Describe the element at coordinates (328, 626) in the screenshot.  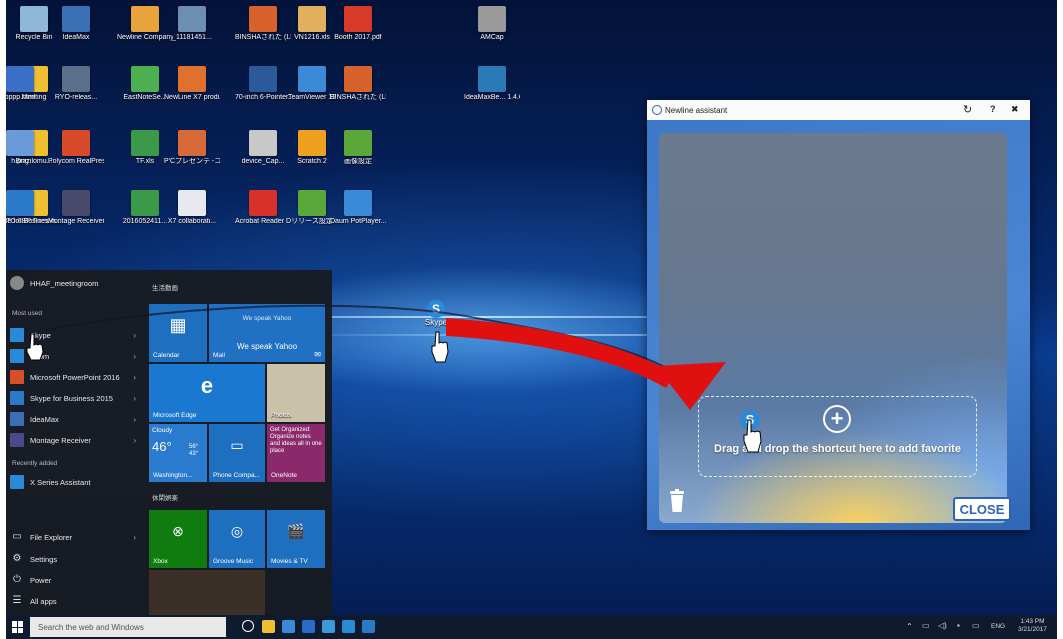
I see `ie-icon` at that location.